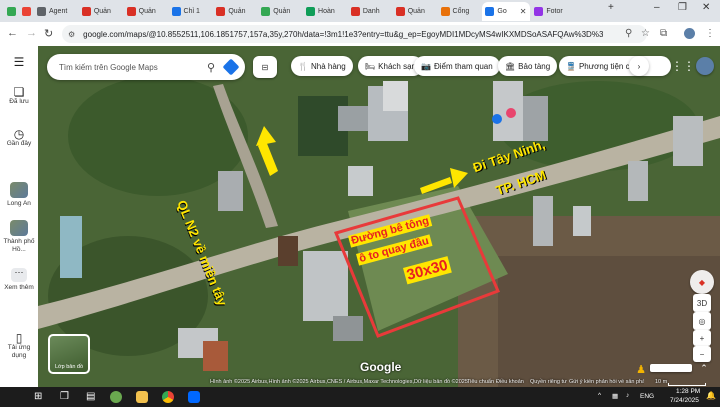  Describe the element at coordinates (688, 391) in the screenshot. I see `clock-time: 1:28 PM` at that location.